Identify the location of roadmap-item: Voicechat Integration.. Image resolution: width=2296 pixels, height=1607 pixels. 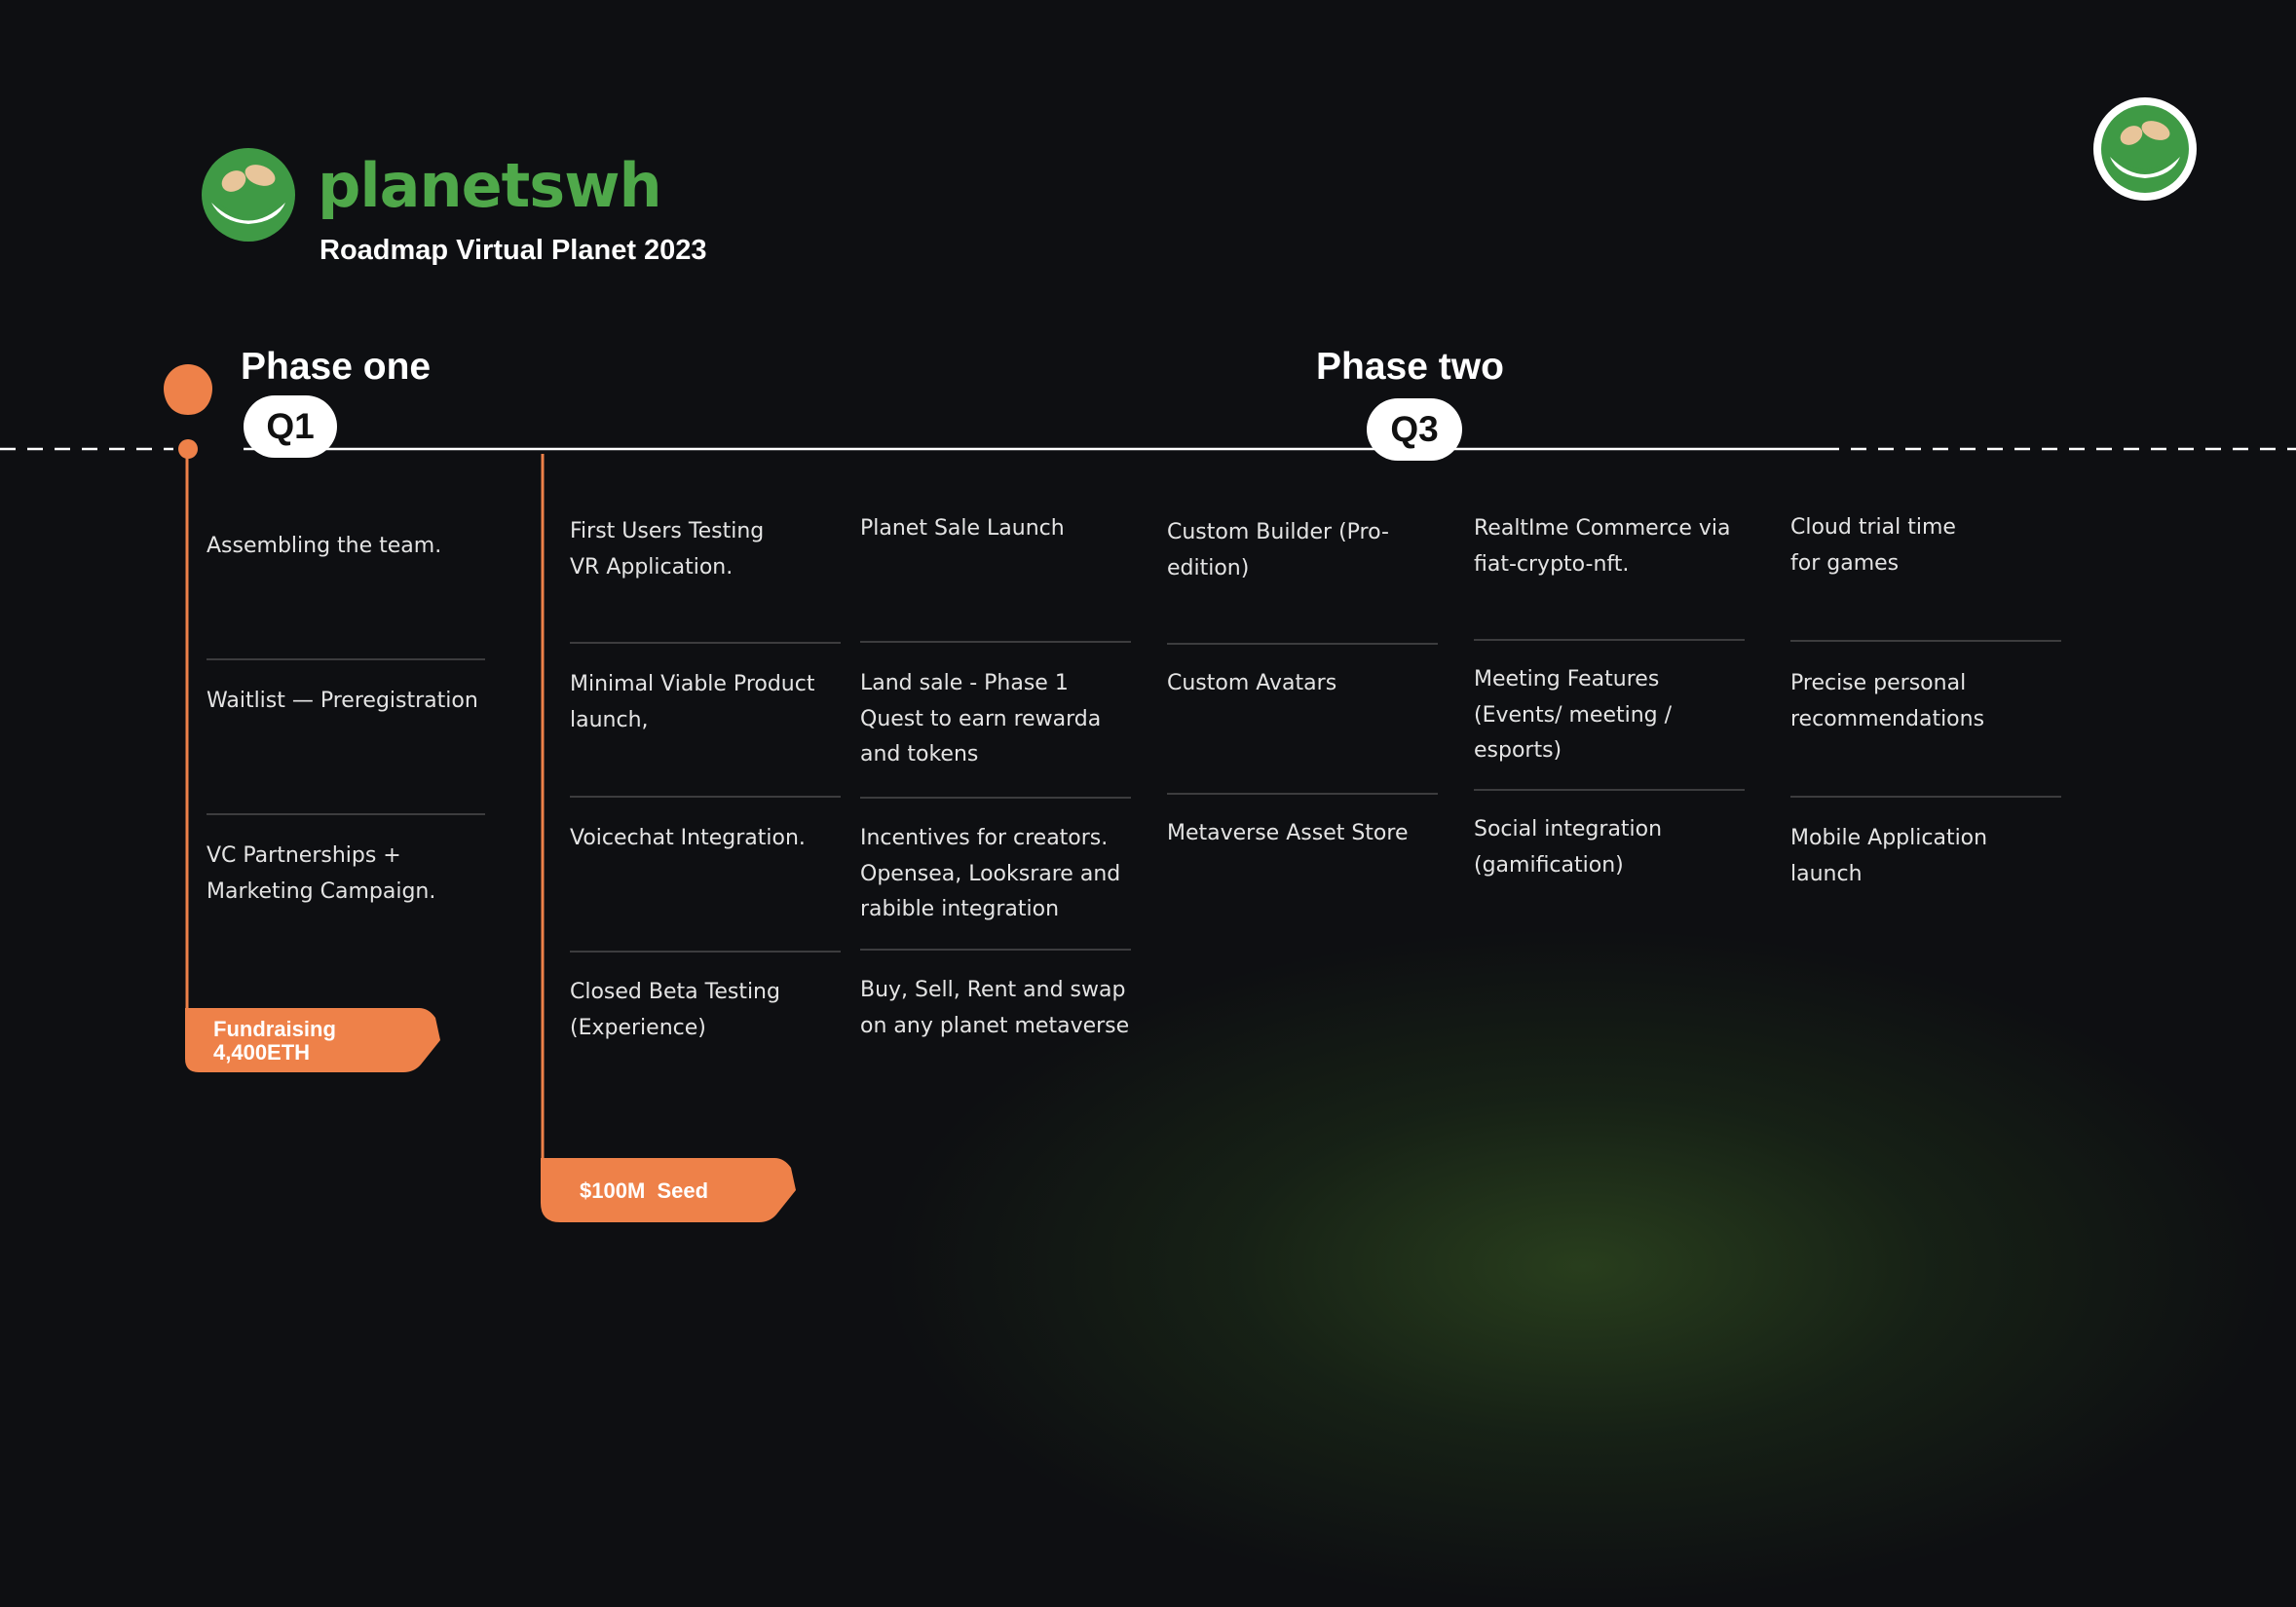
(688, 838).